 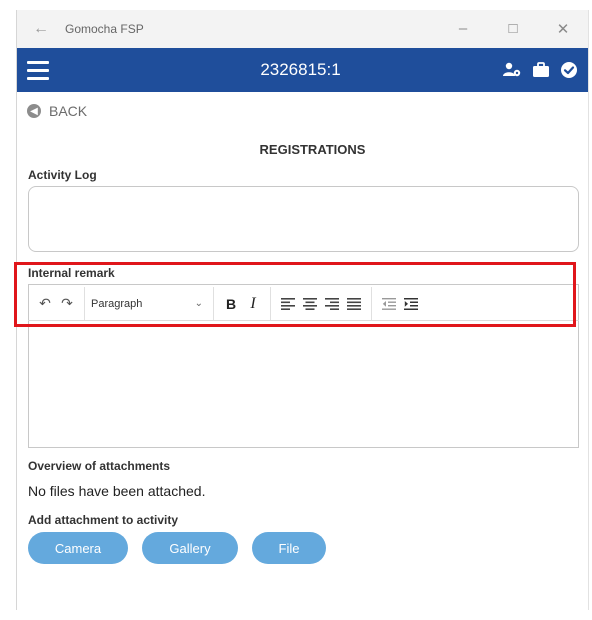 I want to click on align-justify-icon, so click(x=354, y=303).